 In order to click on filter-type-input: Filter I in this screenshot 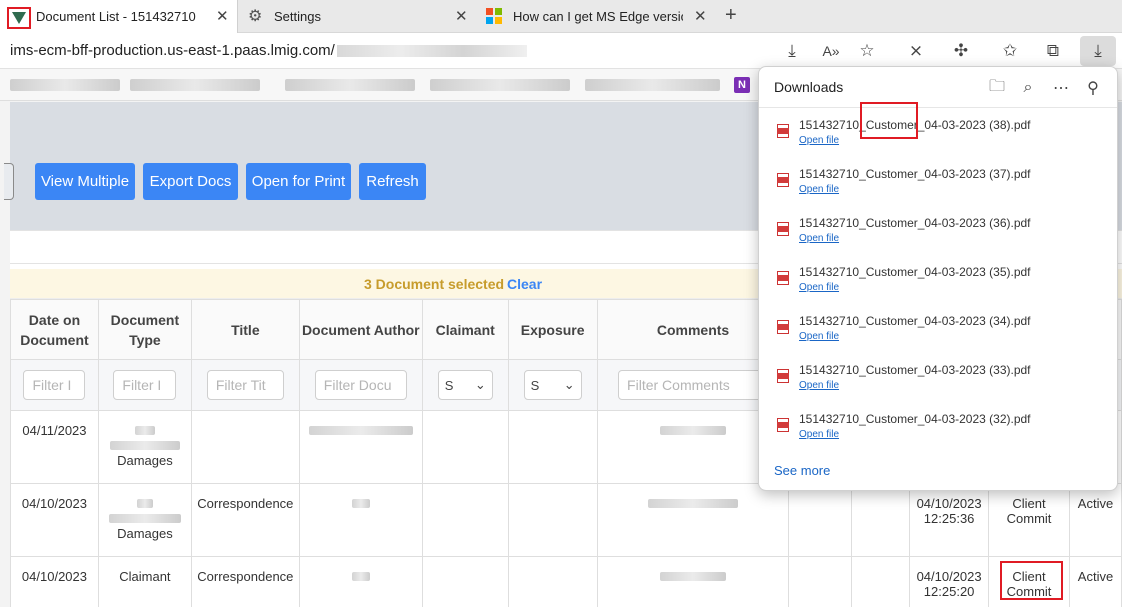, I will do `click(145, 385)`.